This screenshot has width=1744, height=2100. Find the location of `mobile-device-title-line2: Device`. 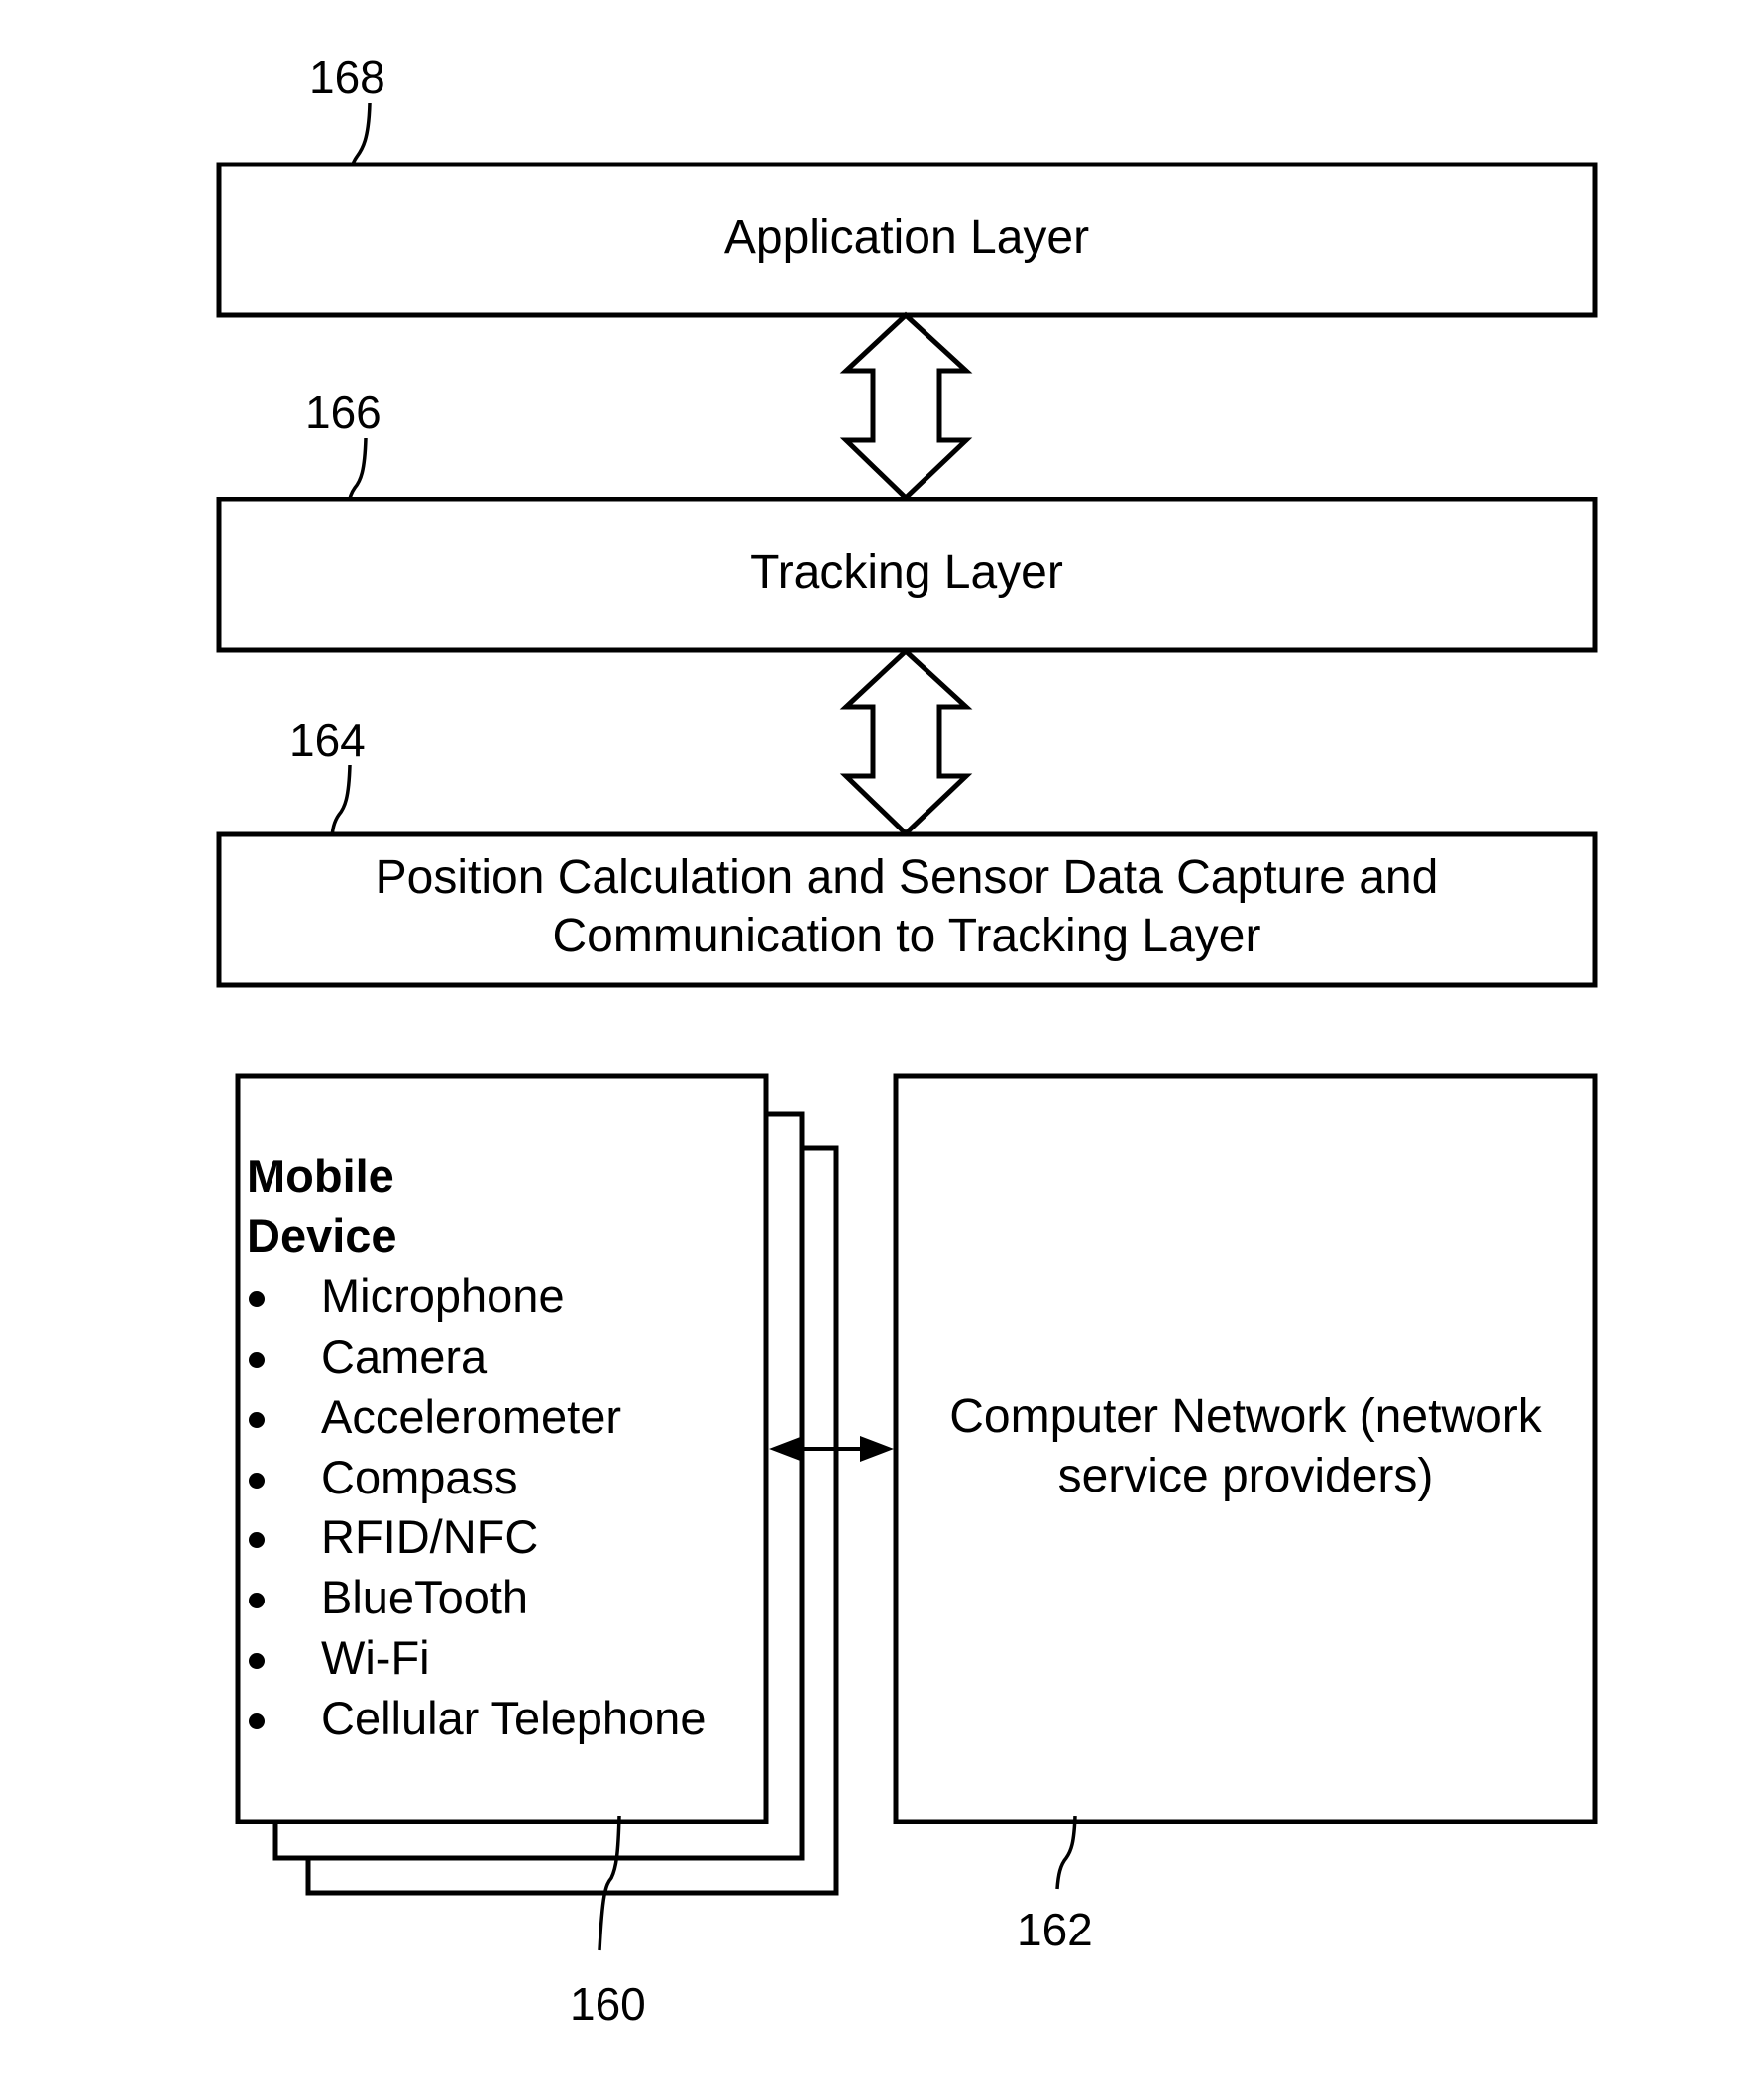

mobile-device-title-line2: Device is located at coordinates (322, 1235).